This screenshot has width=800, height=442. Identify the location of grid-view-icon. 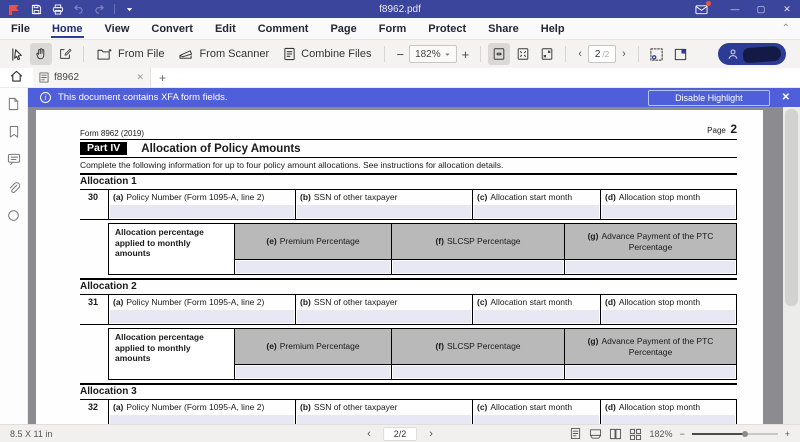
(635, 433).